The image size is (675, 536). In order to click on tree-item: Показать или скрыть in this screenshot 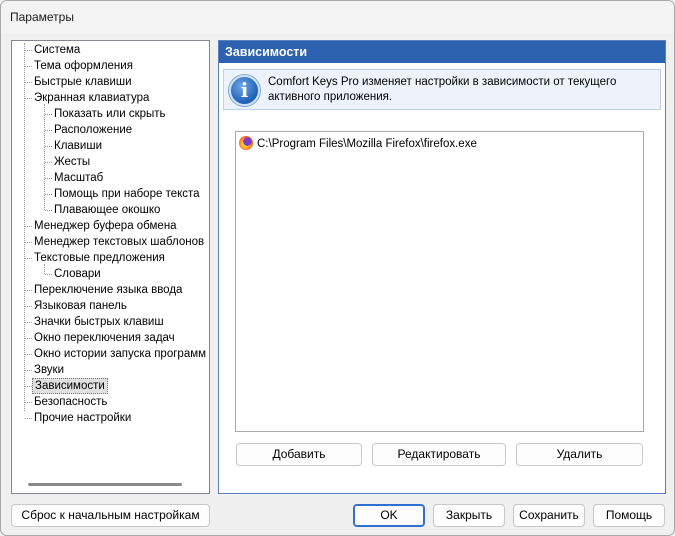, I will do `click(110, 114)`.